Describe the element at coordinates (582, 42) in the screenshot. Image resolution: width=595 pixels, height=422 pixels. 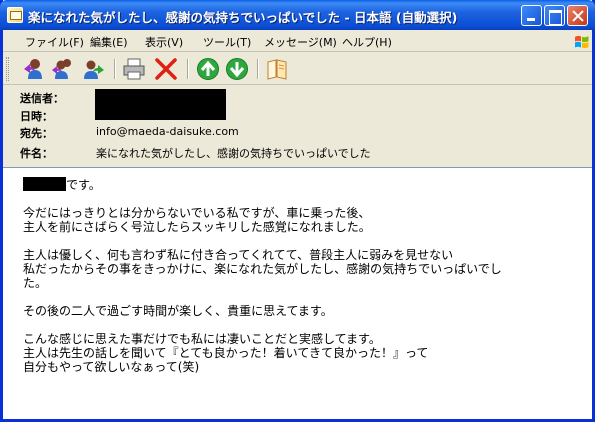
I see `windows-logo-icon` at that location.